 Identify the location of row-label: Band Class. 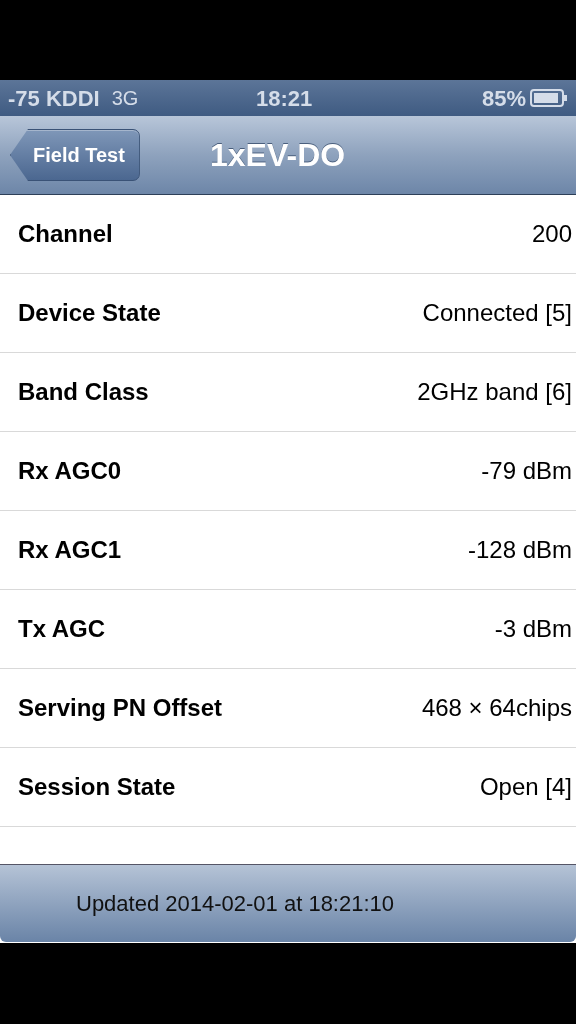
(83, 392).